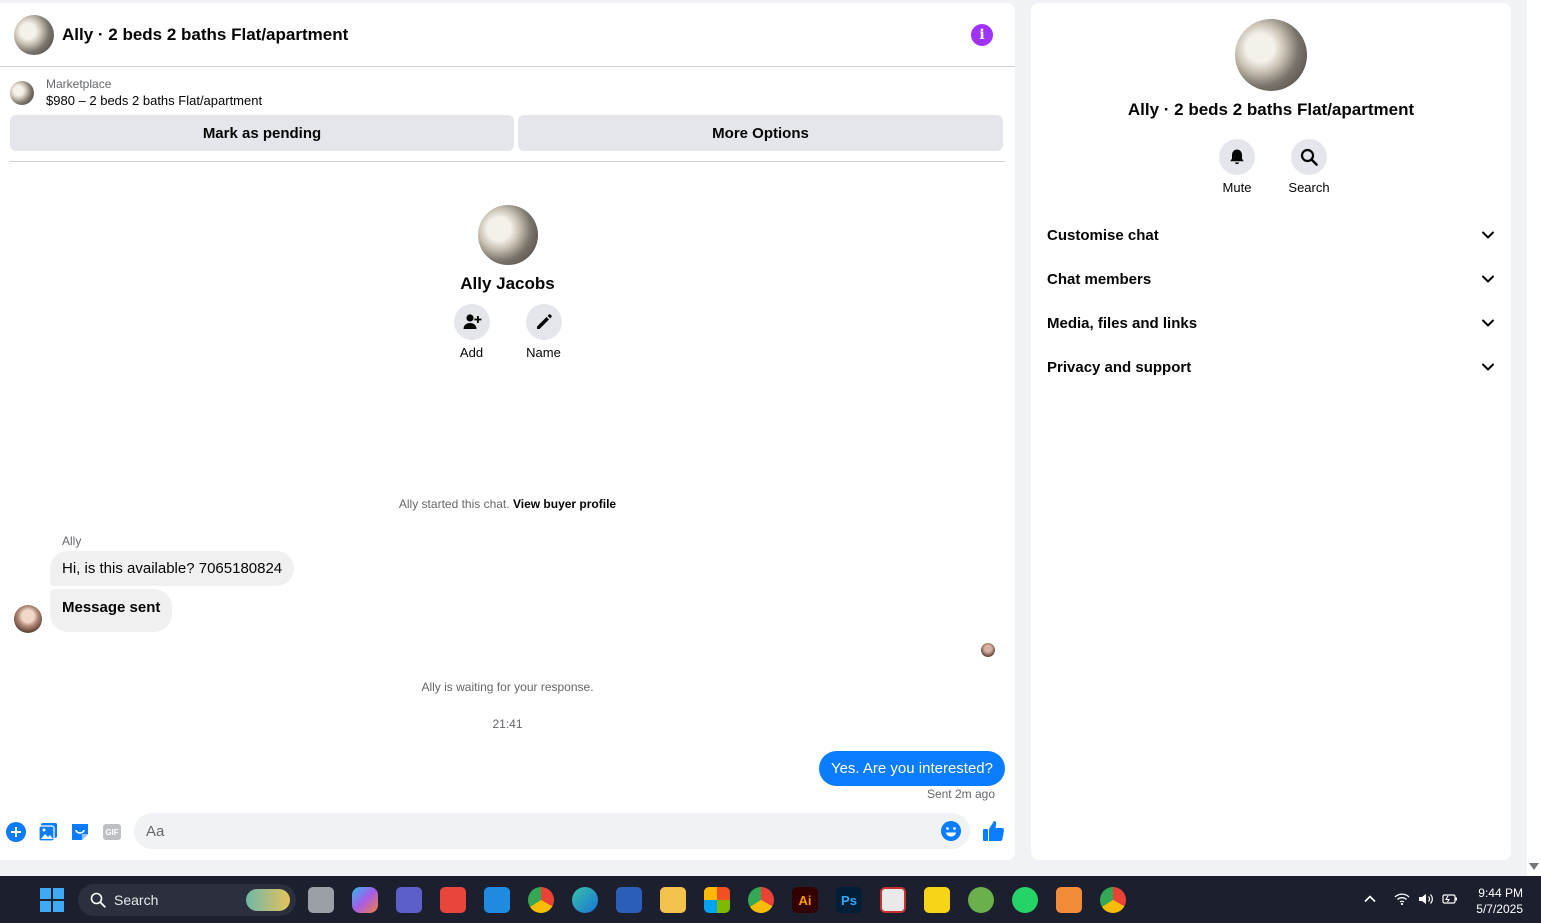 The height and width of the screenshot is (923, 1541). What do you see at coordinates (805, 900) in the screenshot?
I see `taskbar-illustrator-icon: Ai` at bounding box center [805, 900].